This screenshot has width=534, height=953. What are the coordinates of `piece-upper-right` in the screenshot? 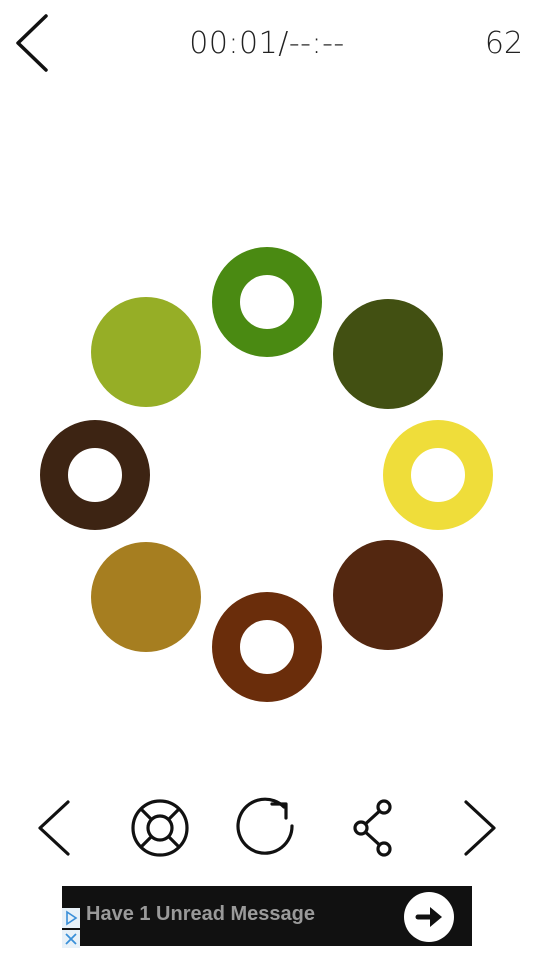 It's located at (388, 354).